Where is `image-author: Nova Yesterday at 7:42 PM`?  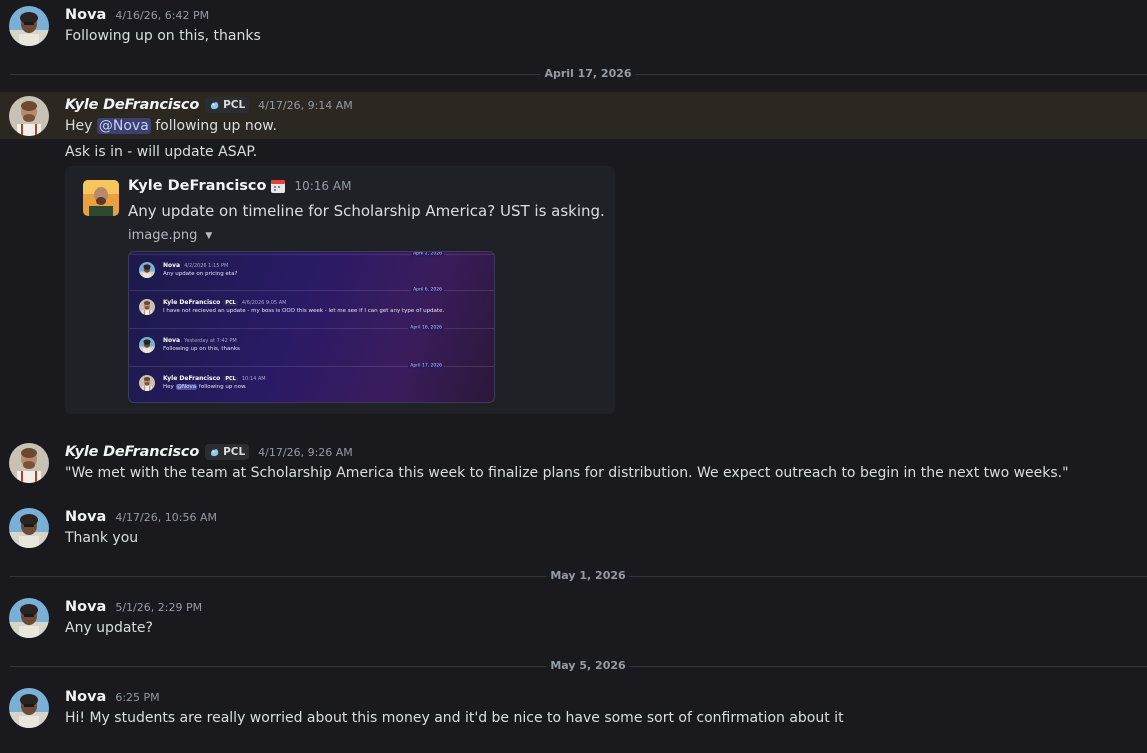
image-author: Nova Yesterday at 7:42 PM is located at coordinates (200, 340).